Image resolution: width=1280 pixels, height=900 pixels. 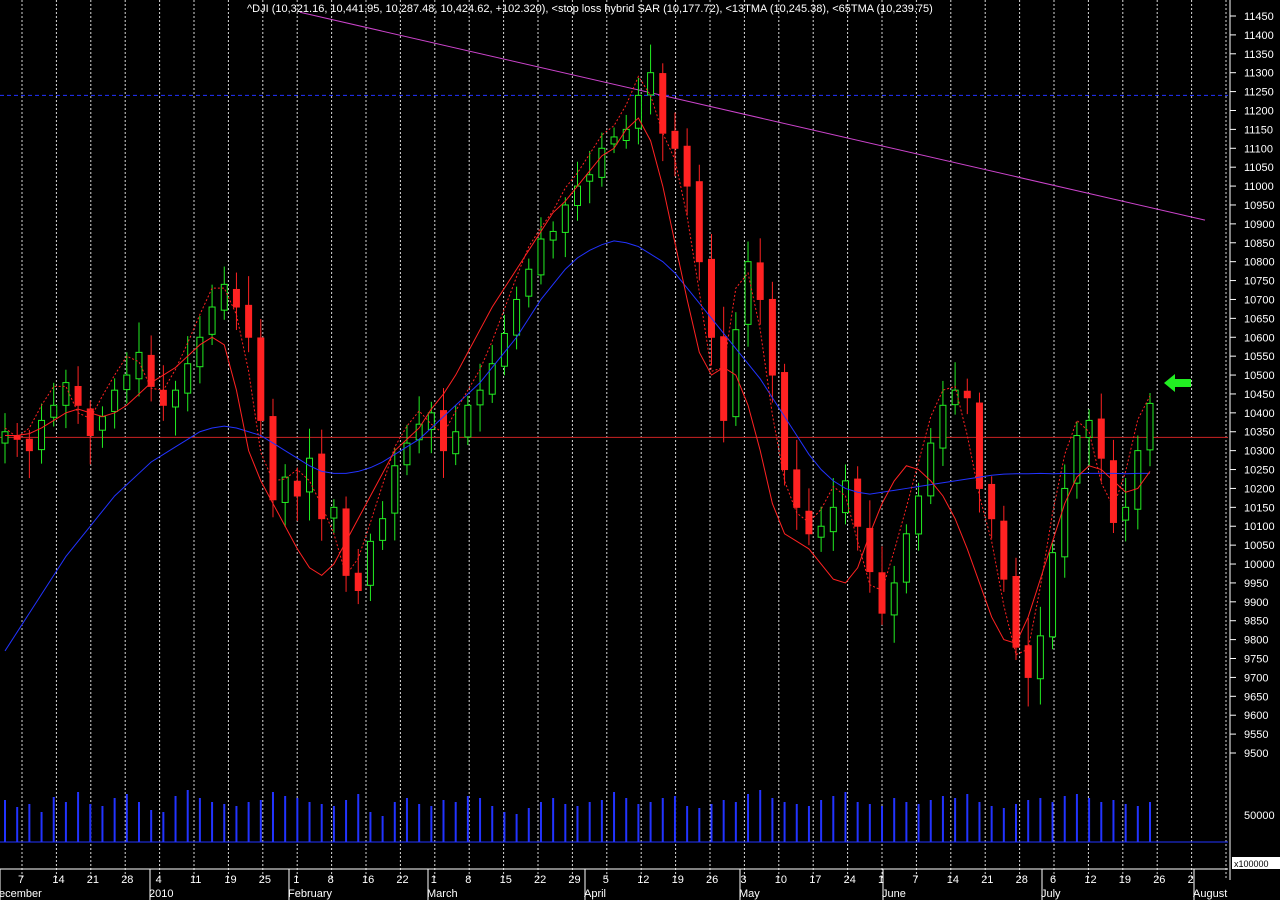 What do you see at coordinates (21, 894) in the screenshot?
I see `x-month-label: ecember` at bounding box center [21, 894].